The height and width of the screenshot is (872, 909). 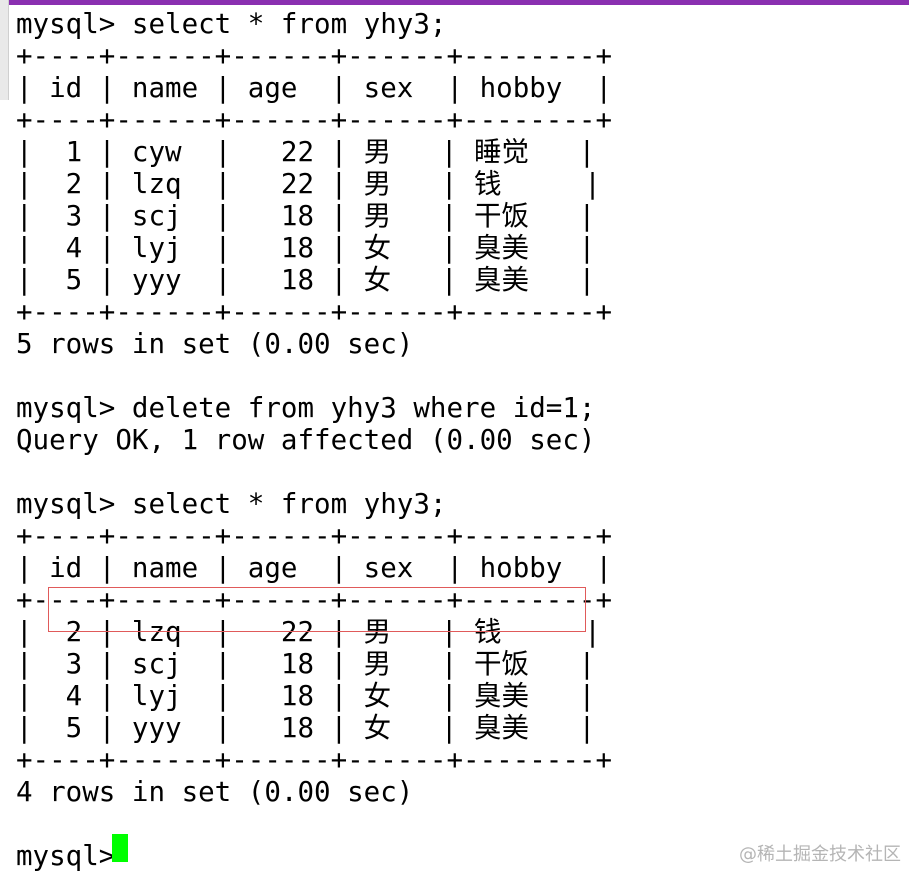 I want to click on terminal-cursor, so click(x=120, y=848).